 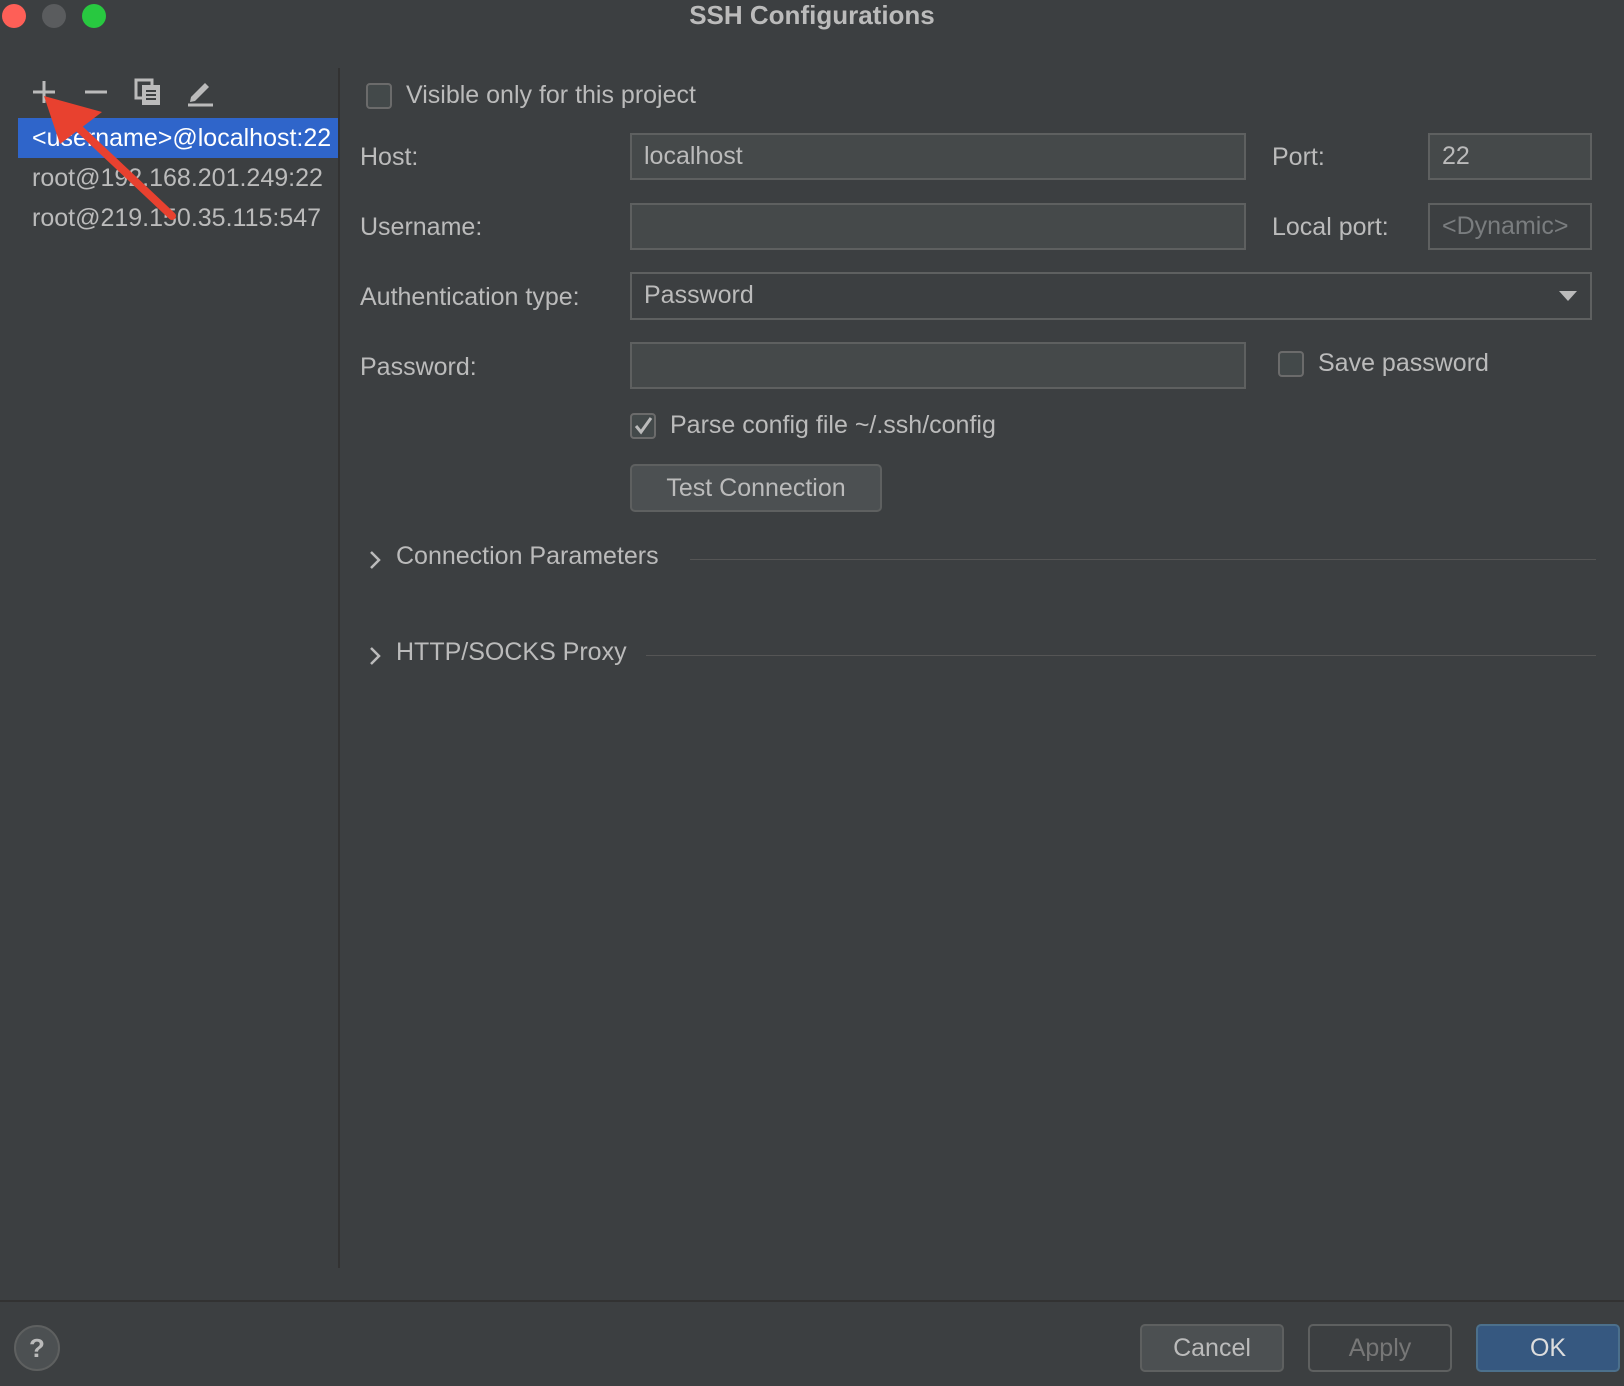 I want to click on password-input, so click(x=938, y=365).